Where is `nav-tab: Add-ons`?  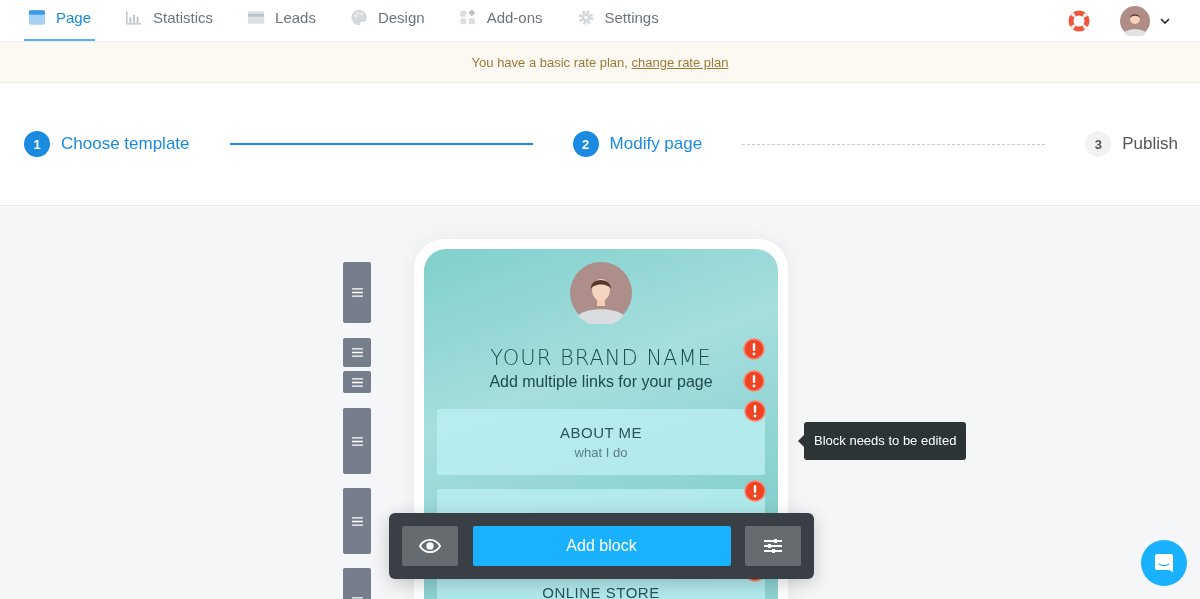
nav-tab: Add-ons is located at coordinates (500, 20).